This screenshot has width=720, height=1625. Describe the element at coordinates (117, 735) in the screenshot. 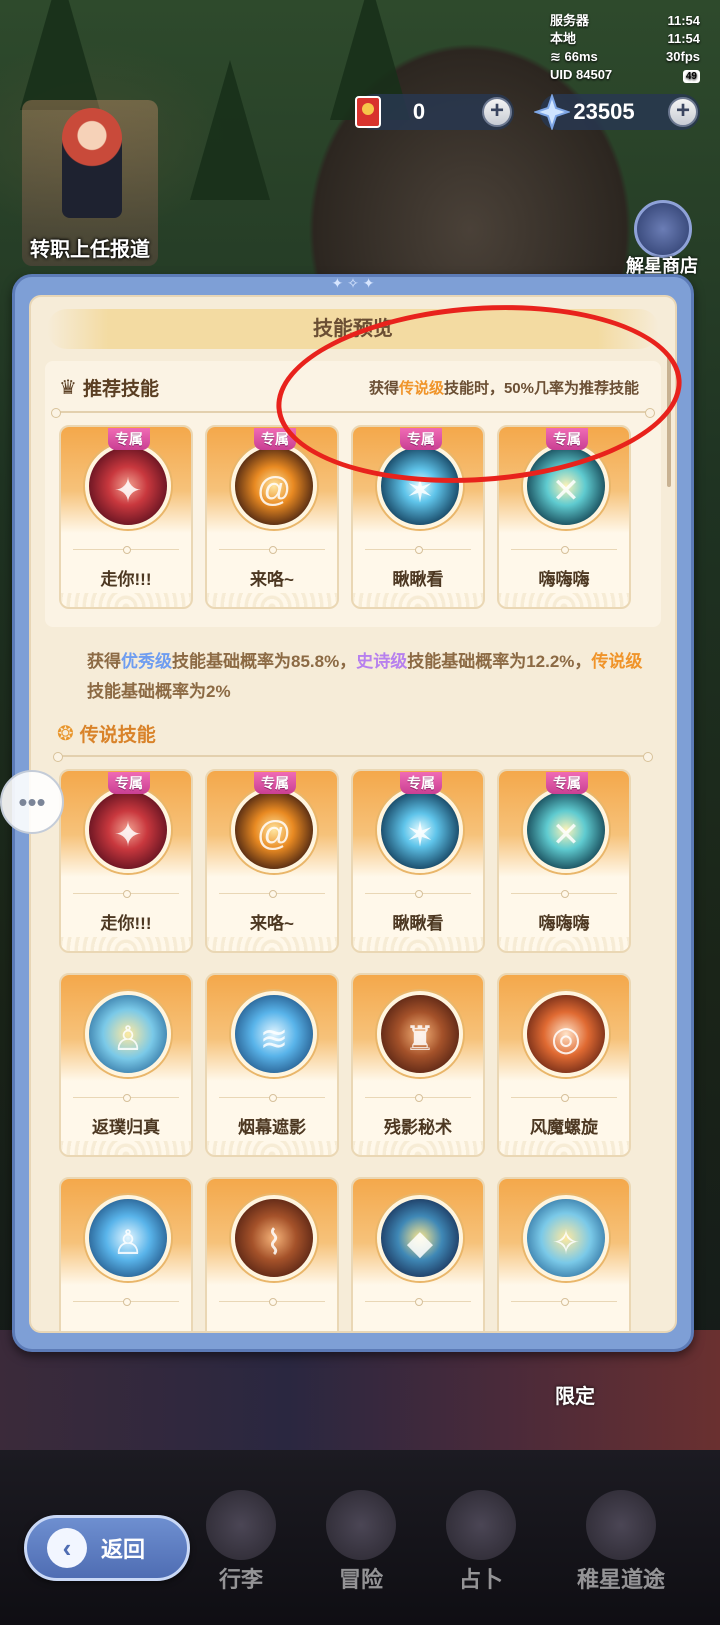

I see `legendary-heading-label: 传说技能` at that location.